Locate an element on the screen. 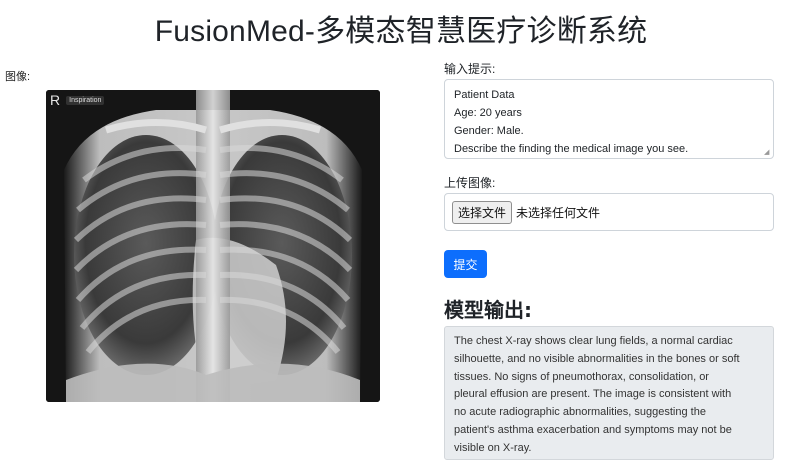  prompt-line: Patient Data is located at coordinates (484, 95).